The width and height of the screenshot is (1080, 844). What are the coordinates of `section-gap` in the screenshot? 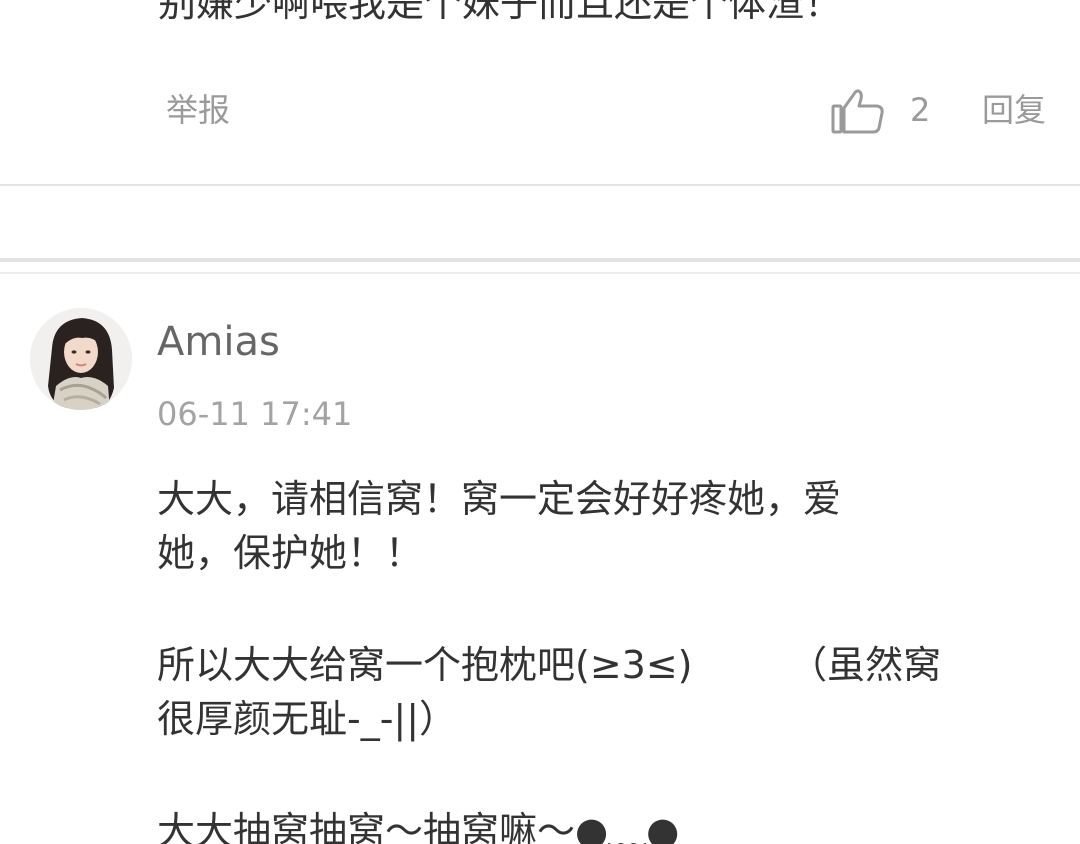 It's located at (540, 223).